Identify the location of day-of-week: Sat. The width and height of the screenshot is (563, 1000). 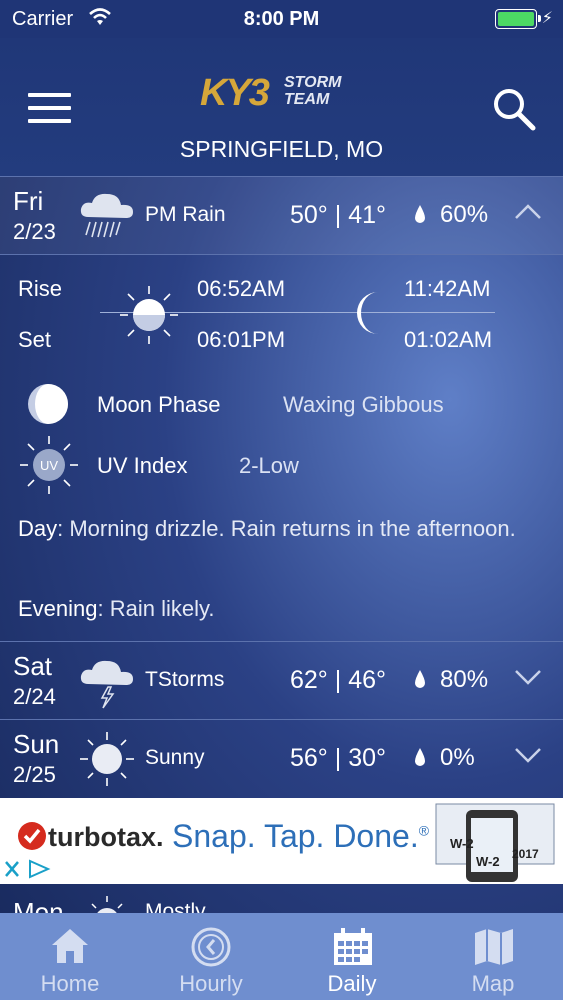
(33, 666).